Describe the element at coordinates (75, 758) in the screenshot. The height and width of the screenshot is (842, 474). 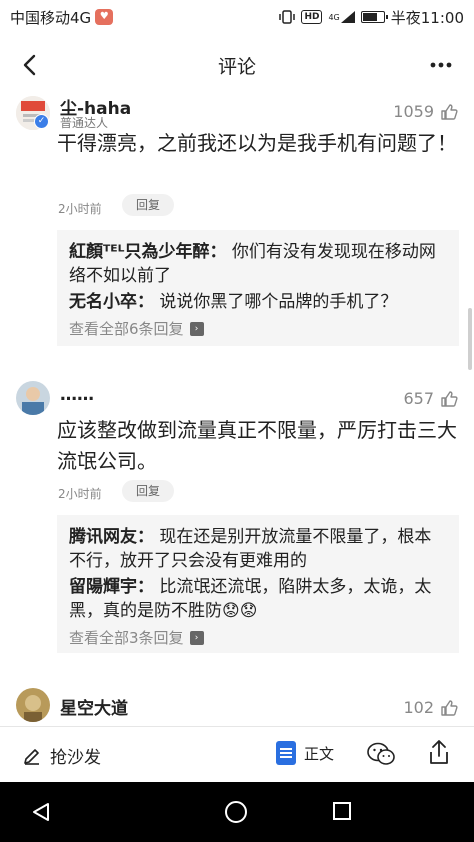
I see `write-comment-label: 抢沙发` at that location.